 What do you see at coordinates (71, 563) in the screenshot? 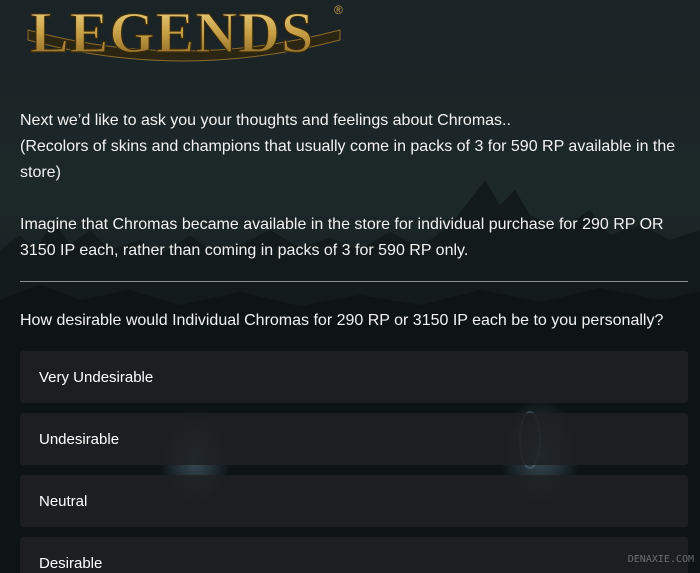
I see `option-label: Desirable` at bounding box center [71, 563].